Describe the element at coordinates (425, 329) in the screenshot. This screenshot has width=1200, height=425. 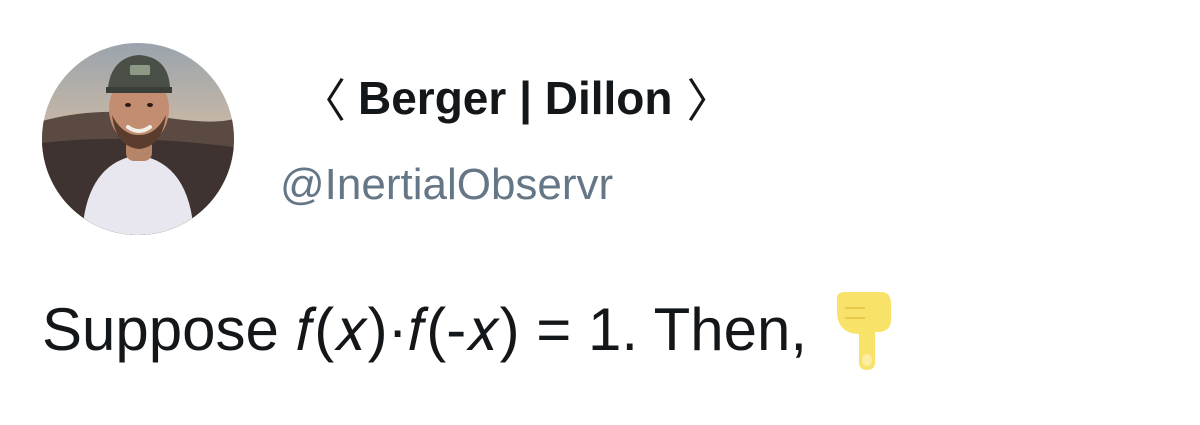
I see `tweet-text: Suppose 𝑓(𝑥)·𝑓(-𝑥) = 1. Then,` at that location.